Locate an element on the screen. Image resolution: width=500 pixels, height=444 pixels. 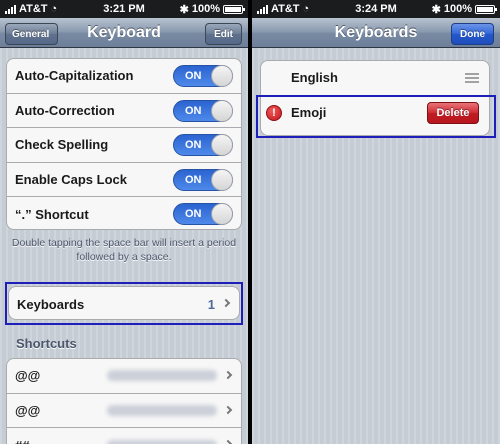
page-title: Keyboard is located at coordinates (124, 32).